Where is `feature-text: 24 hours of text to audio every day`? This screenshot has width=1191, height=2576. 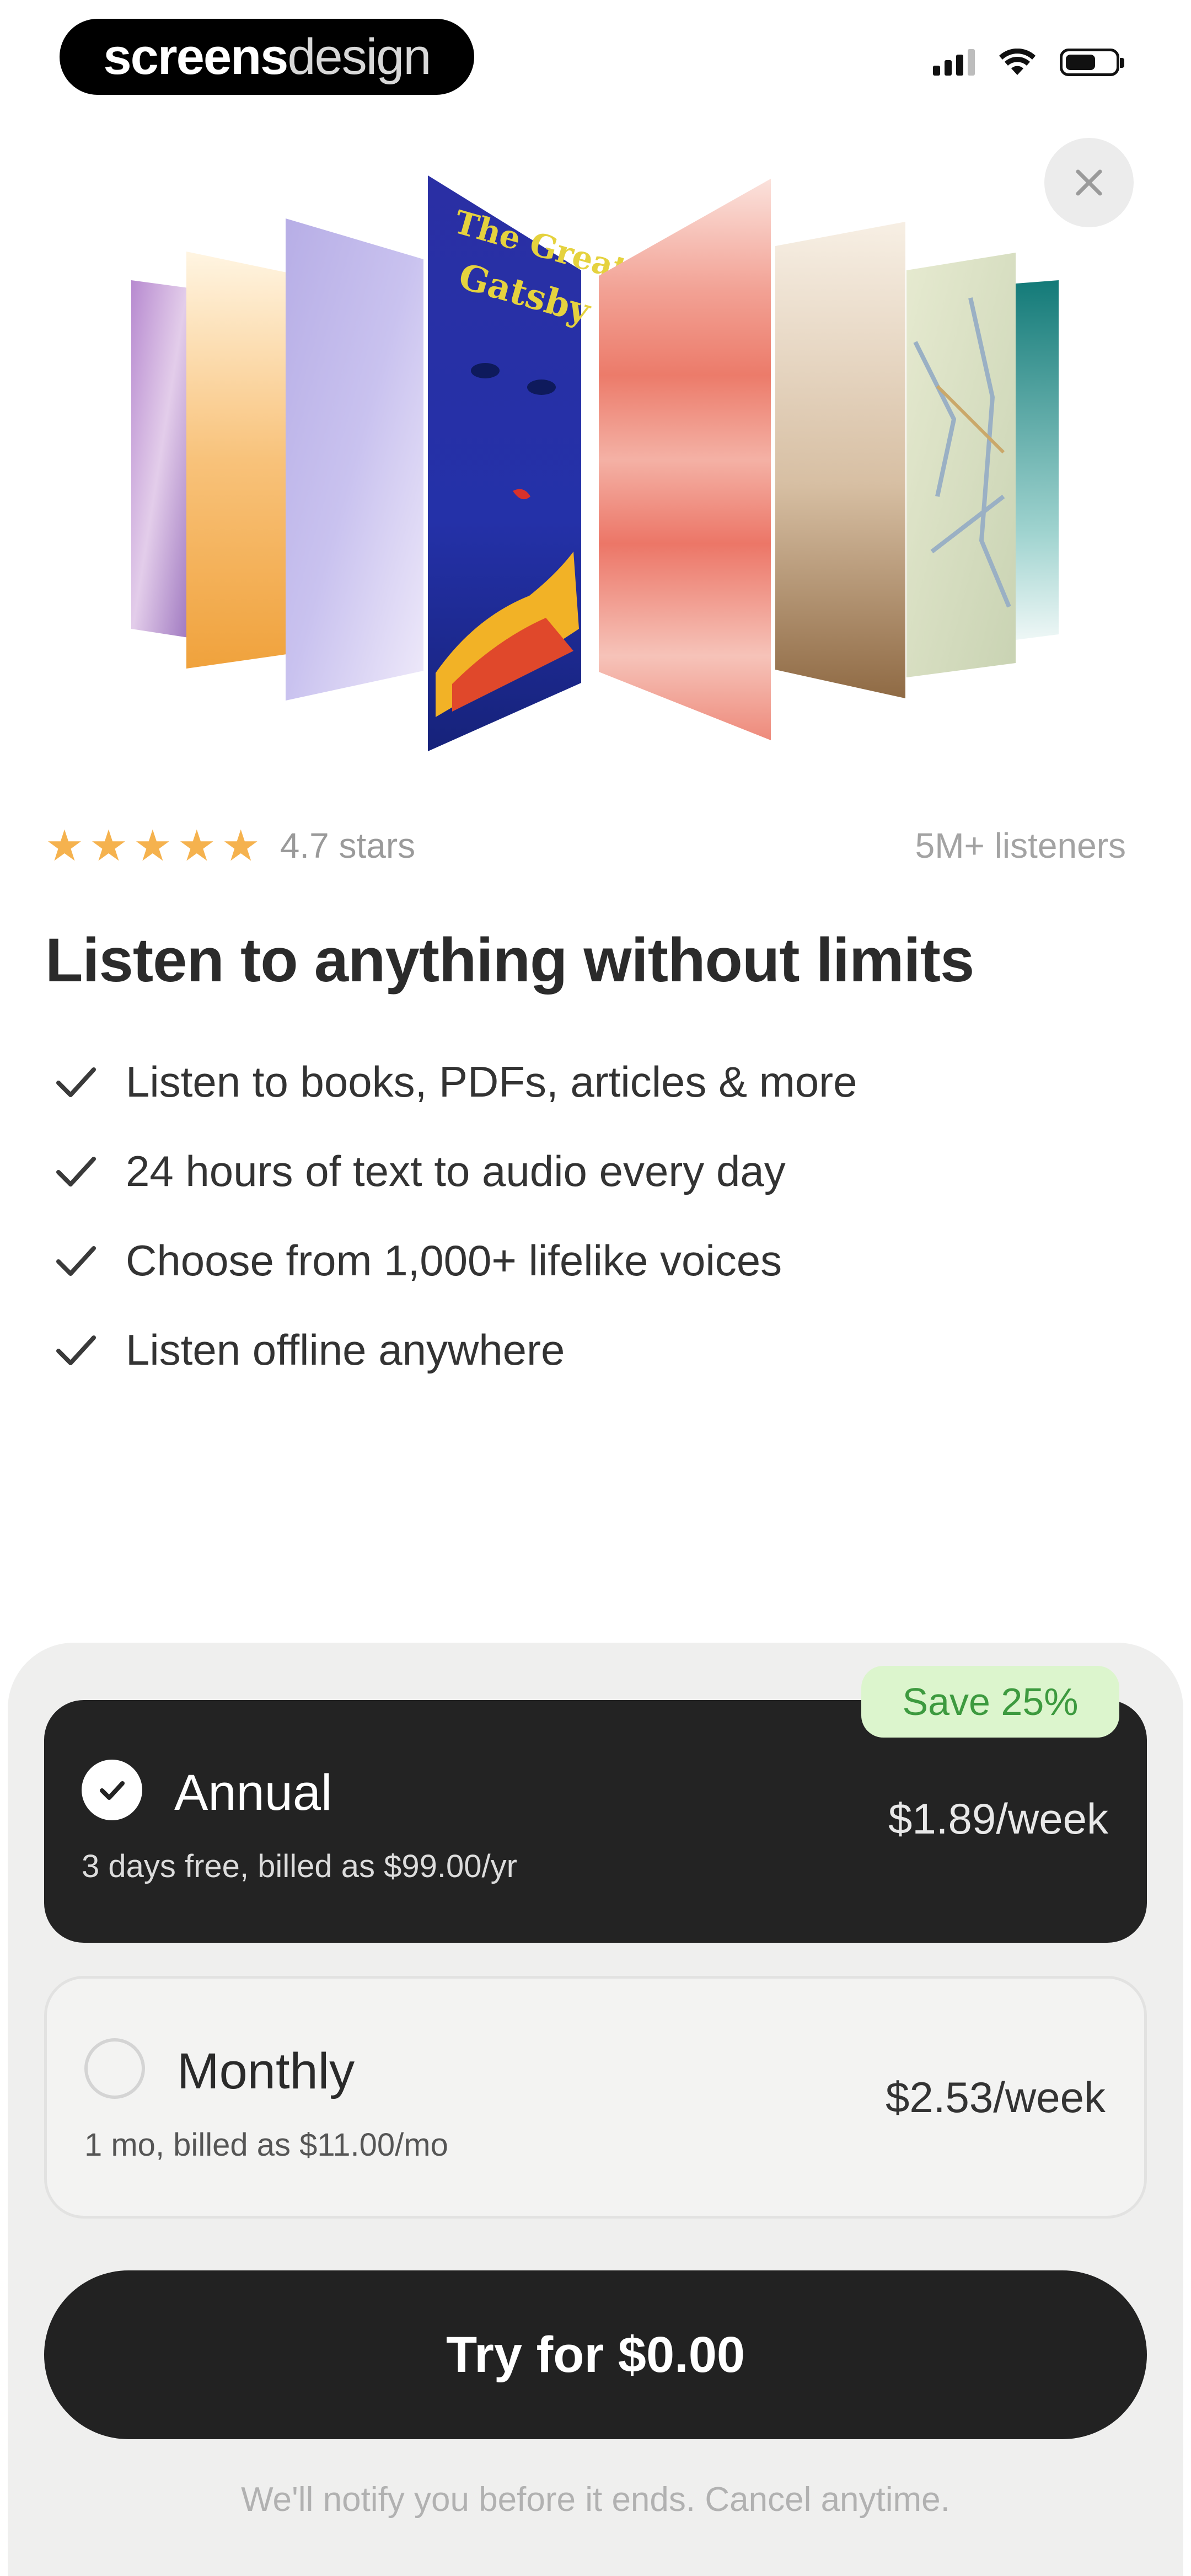 feature-text: 24 hours of text to audio every day is located at coordinates (456, 1170).